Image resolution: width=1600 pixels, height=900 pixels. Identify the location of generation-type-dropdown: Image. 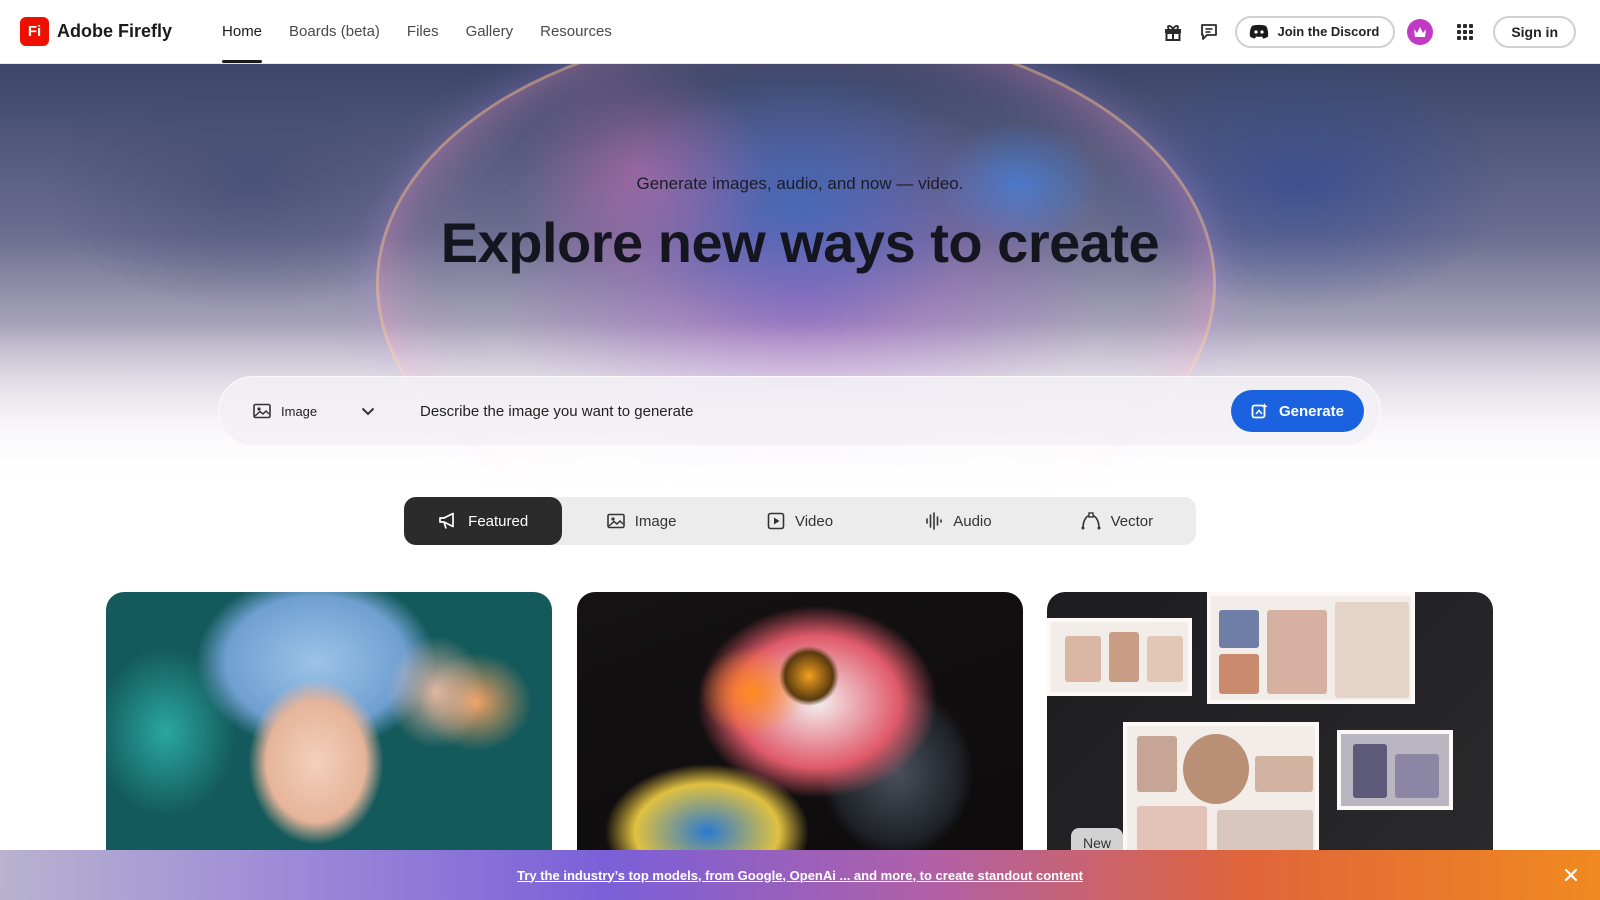
(314, 411).